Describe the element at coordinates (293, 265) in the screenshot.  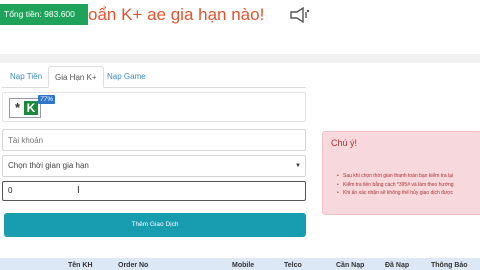
I see `column-header: Telco` at that location.